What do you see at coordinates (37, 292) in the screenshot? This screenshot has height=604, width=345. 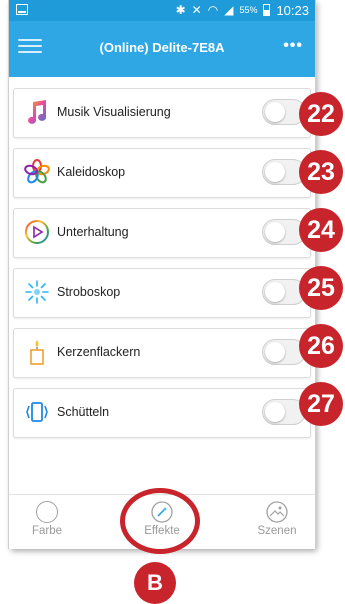 I see `strobe-burst-icon` at bounding box center [37, 292].